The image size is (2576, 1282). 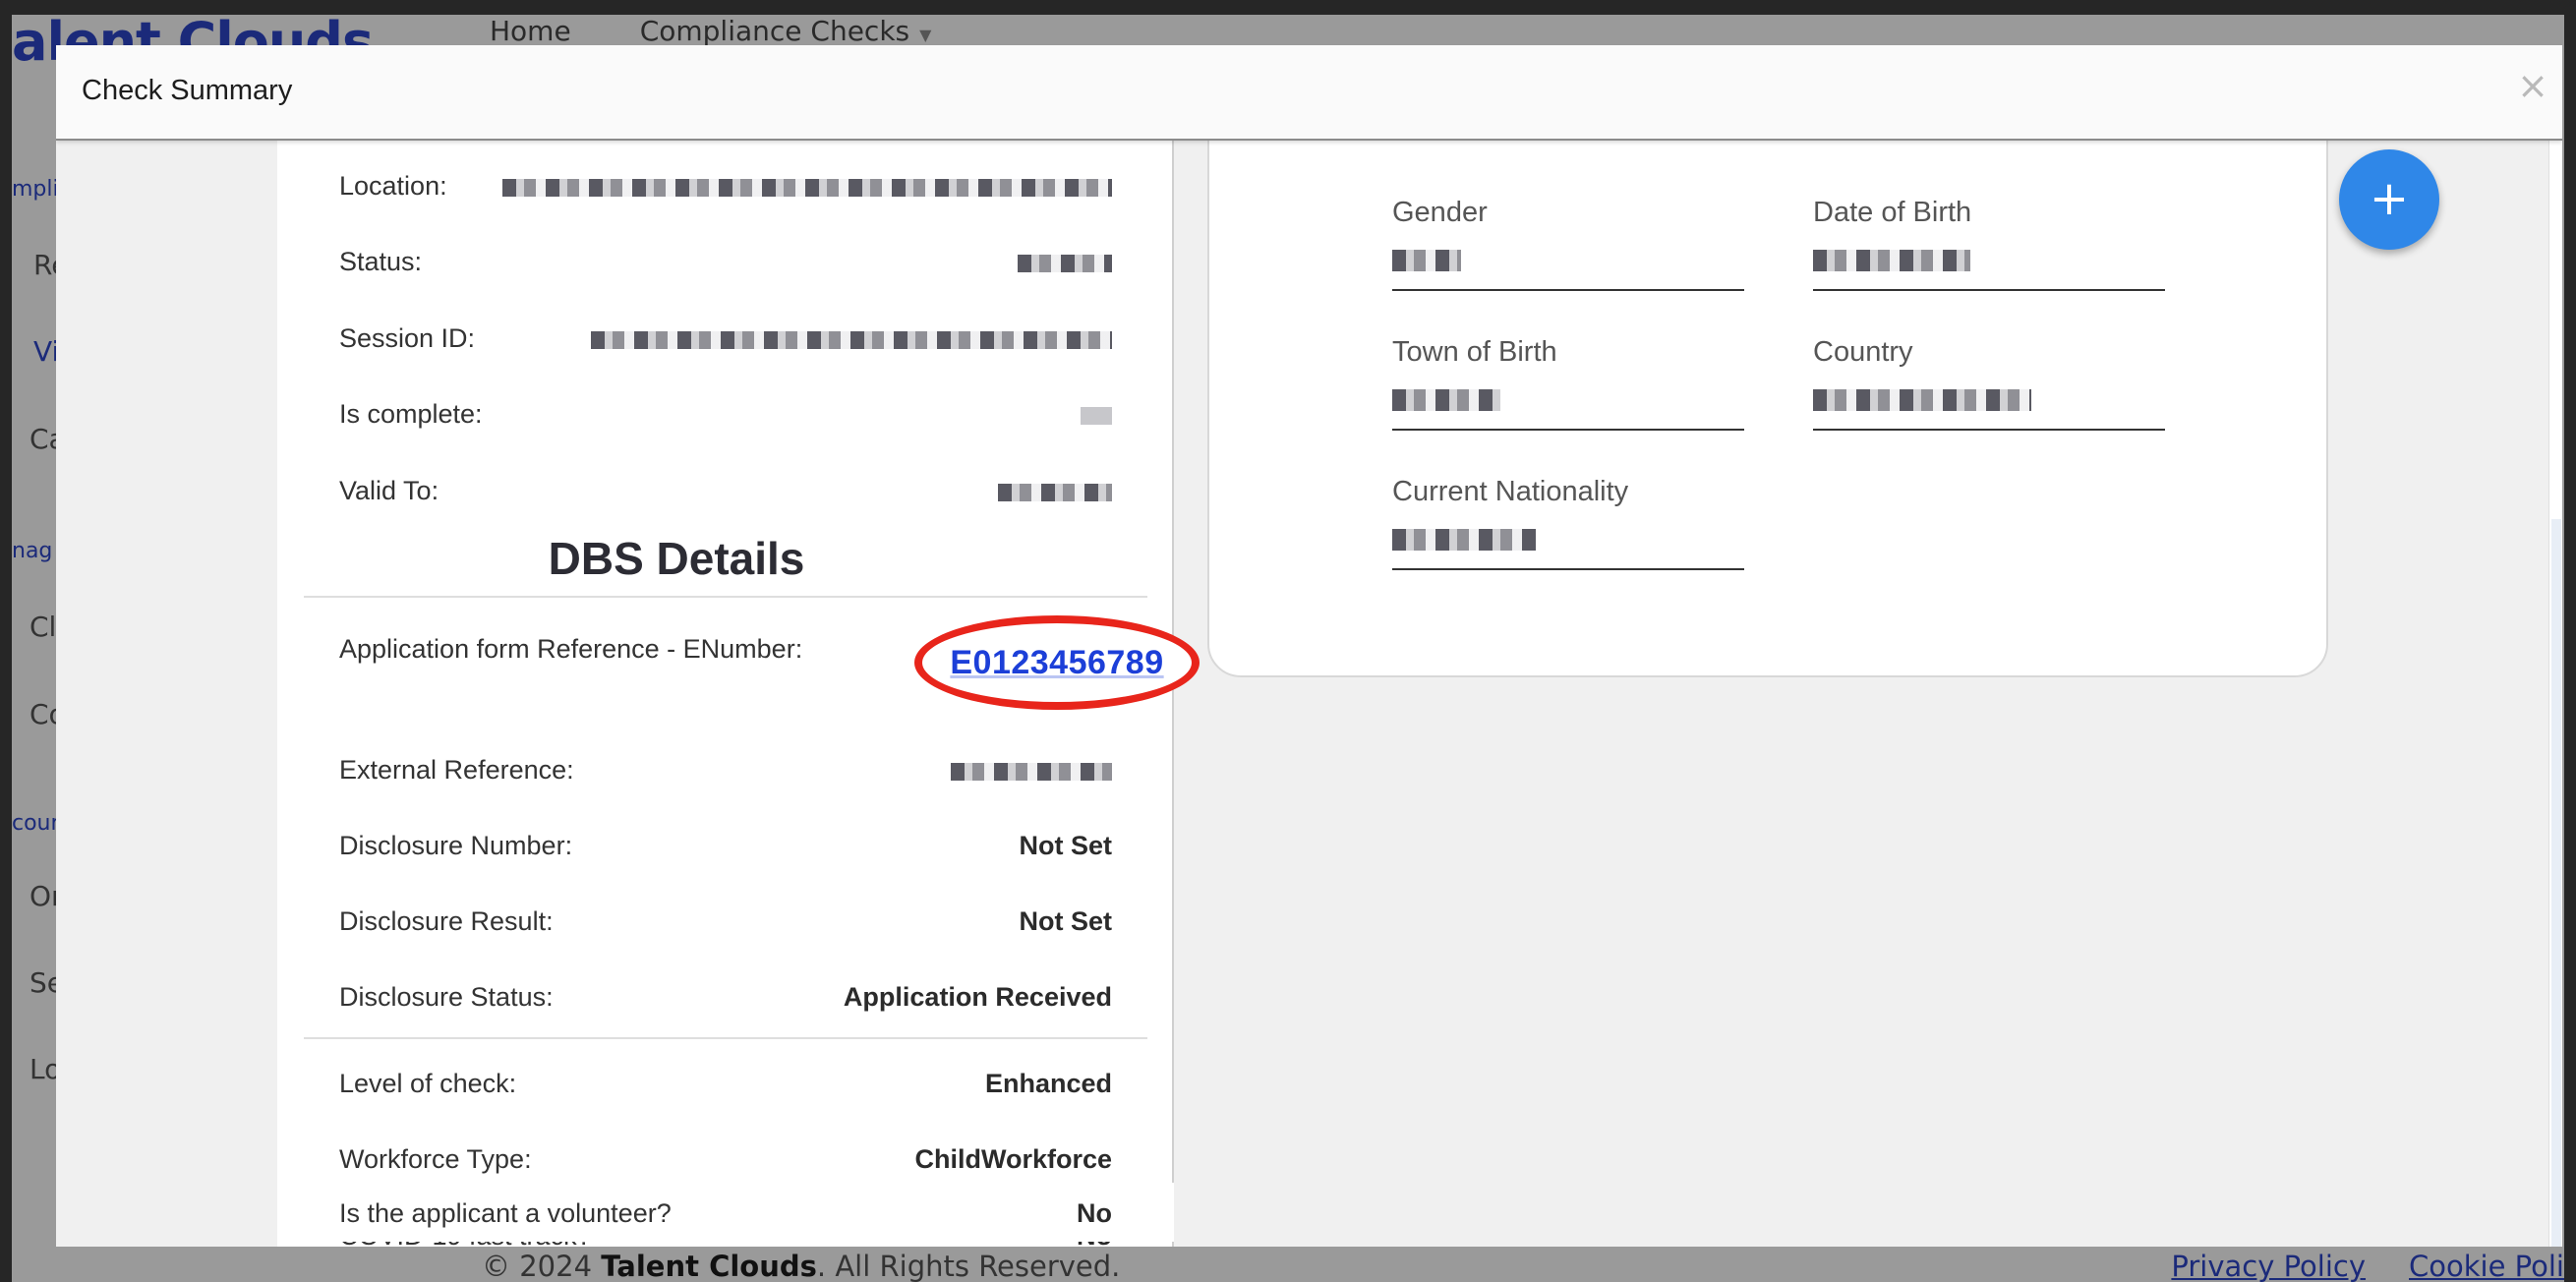 What do you see at coordinates (1013, 1159) in the screenshot?
I see `detail-value: ChildWorkforce` at bounding box center [1013, 1159].